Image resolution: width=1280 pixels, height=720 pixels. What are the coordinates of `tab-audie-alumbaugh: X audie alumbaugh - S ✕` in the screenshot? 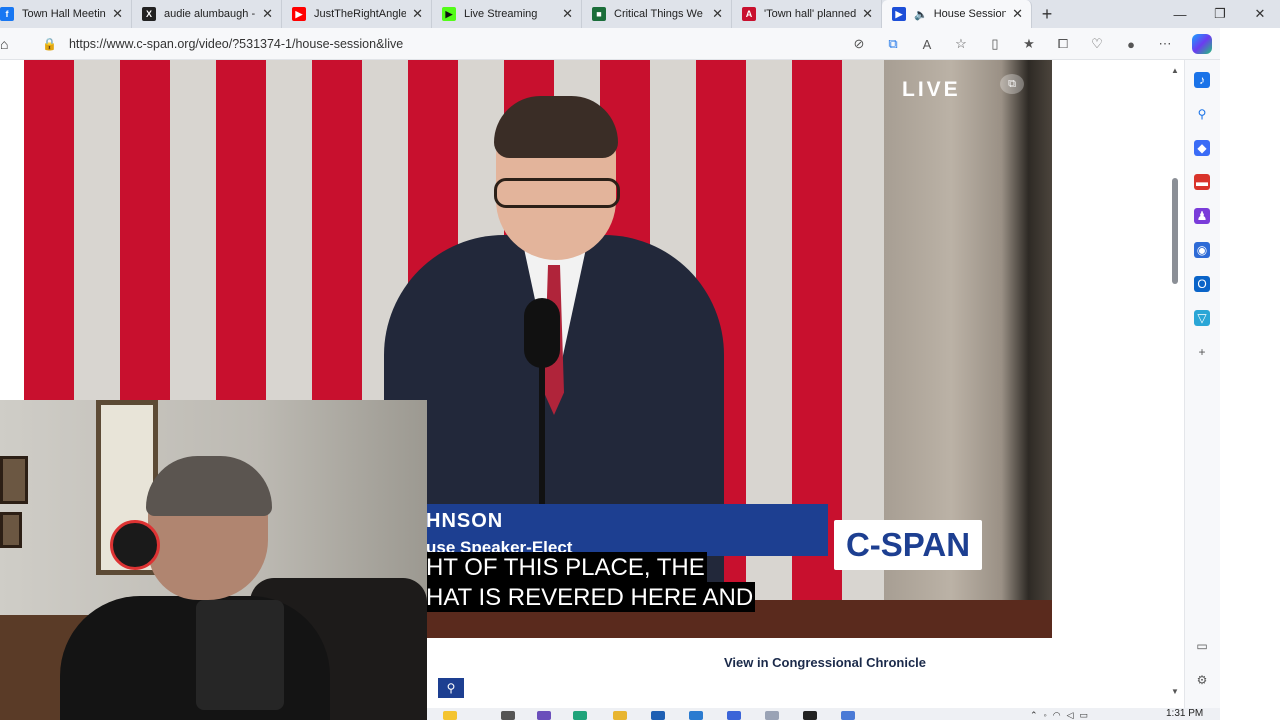 It's located at (207, 14).